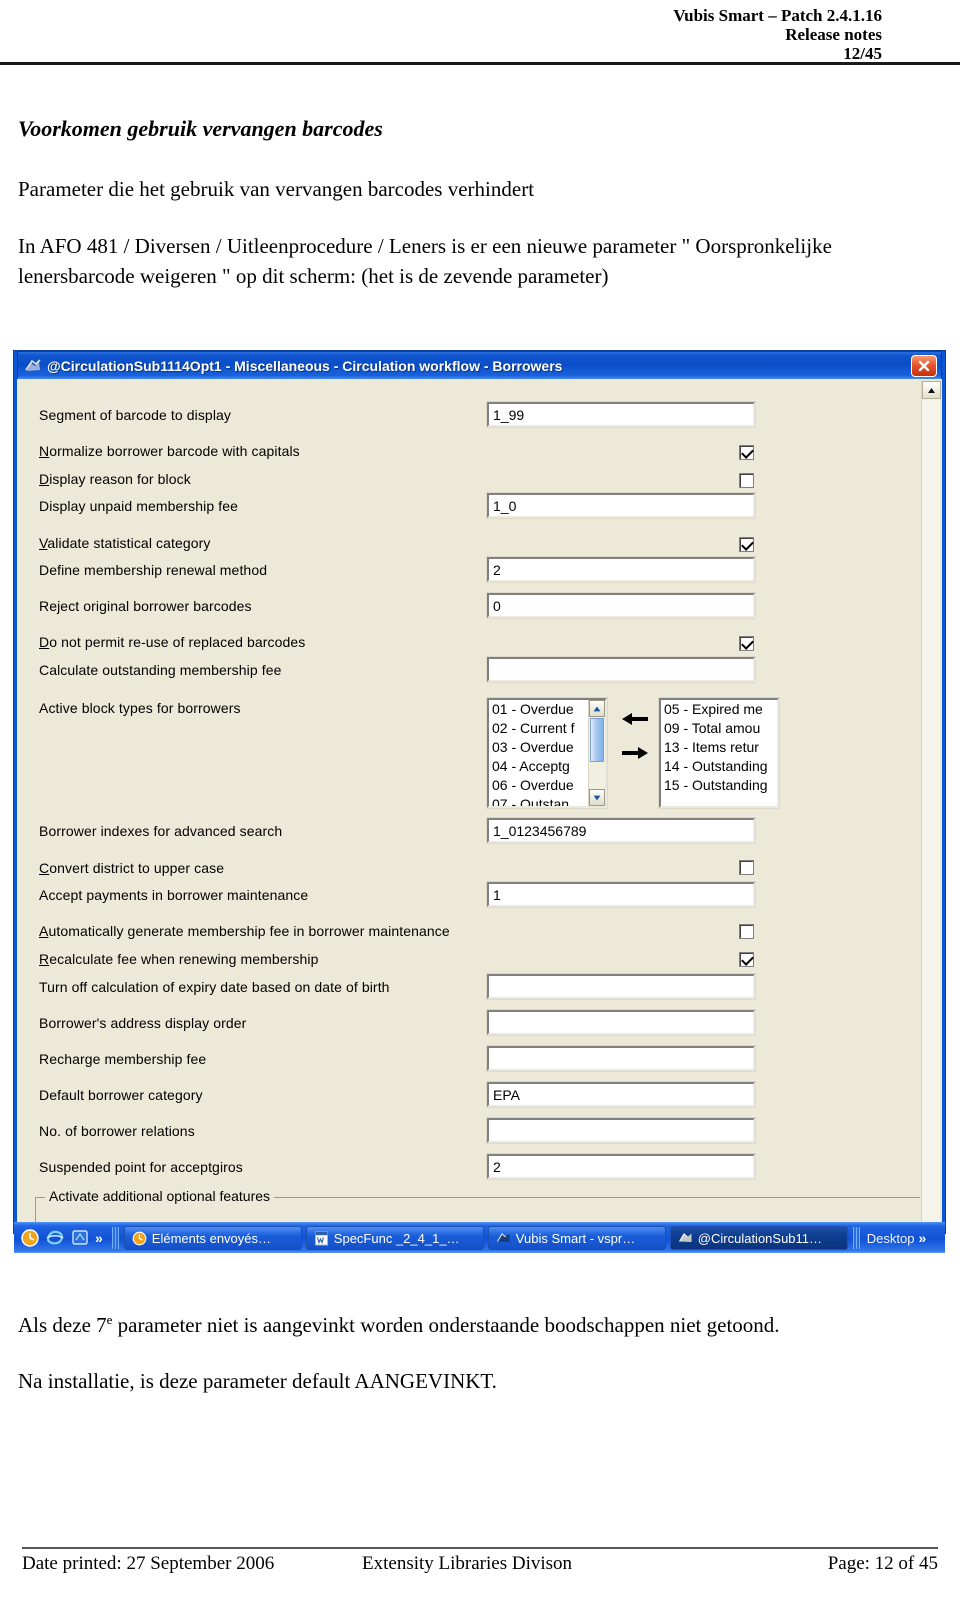 Image resolution: width=960 pixels, height=1615 pixels. I want to click on form-row: Convert district to upper case, so click(479, 871).